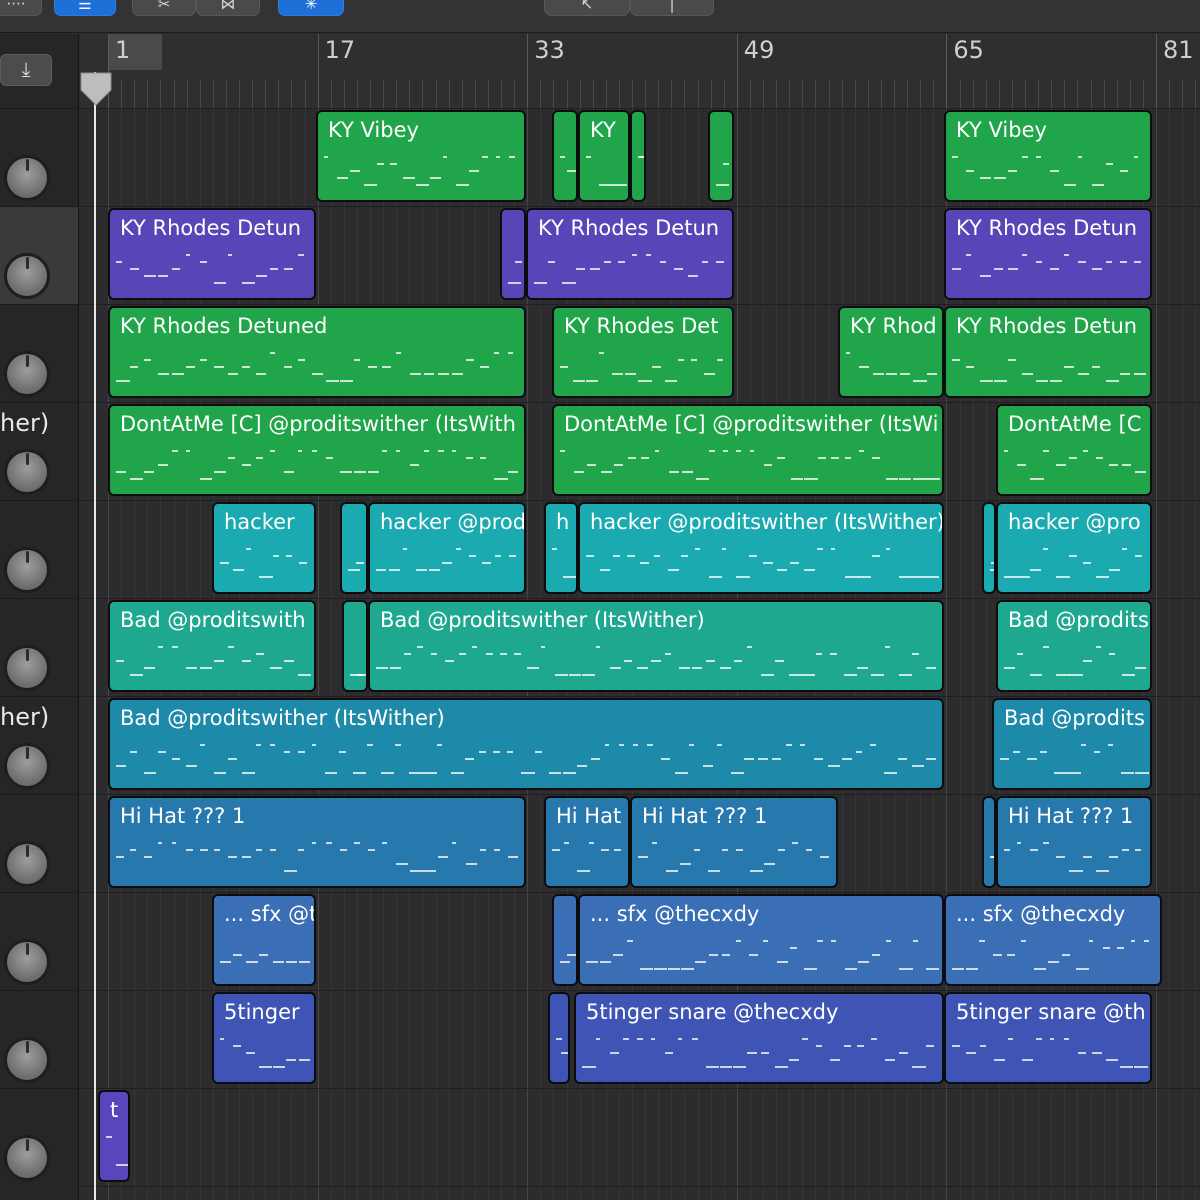 The image size is (1200, 1200). Describe the element at coordinates (759, 1038) in the screenshot. I see `region: 5tinger snare @thecxdy` at that location.